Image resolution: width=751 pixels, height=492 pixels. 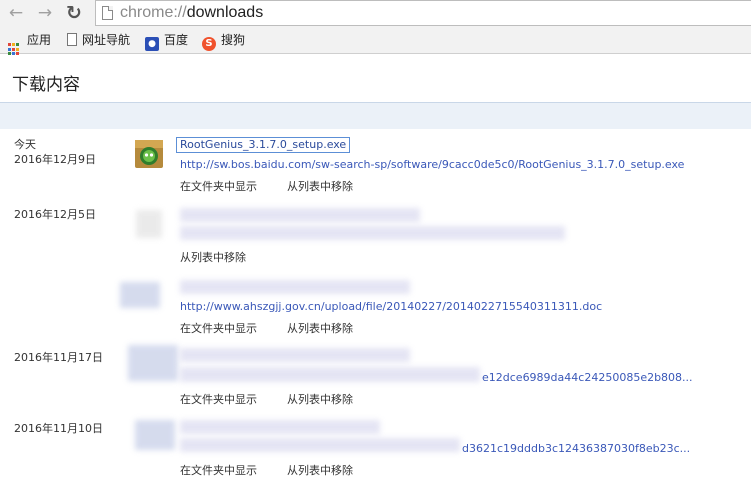 I want to click on date-label-today: 今天, so click(x=25, y=144).